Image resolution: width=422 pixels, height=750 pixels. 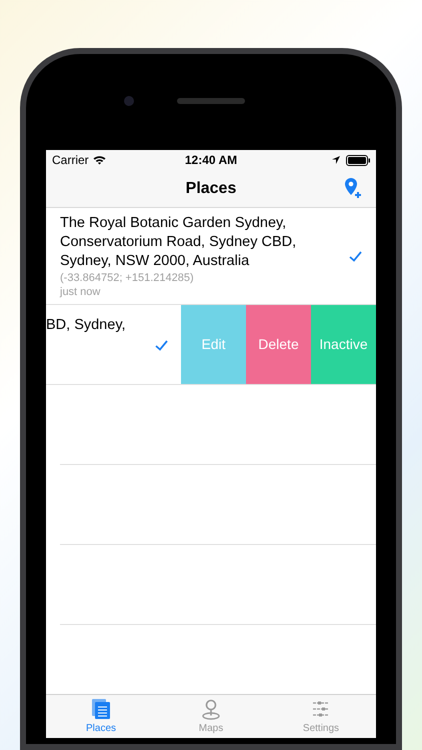 I want to click on place-name: BD, Sydney,, so click(x=86, y=325).